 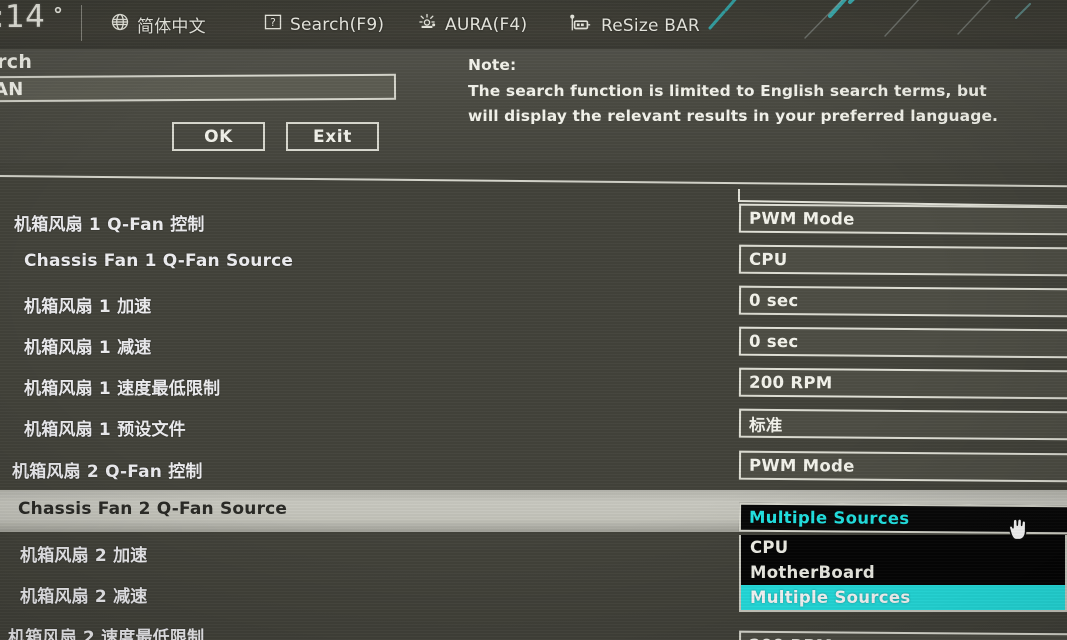 I want to click on row-label: 机箱风扇 1 减速, so click(x=88, y=348).